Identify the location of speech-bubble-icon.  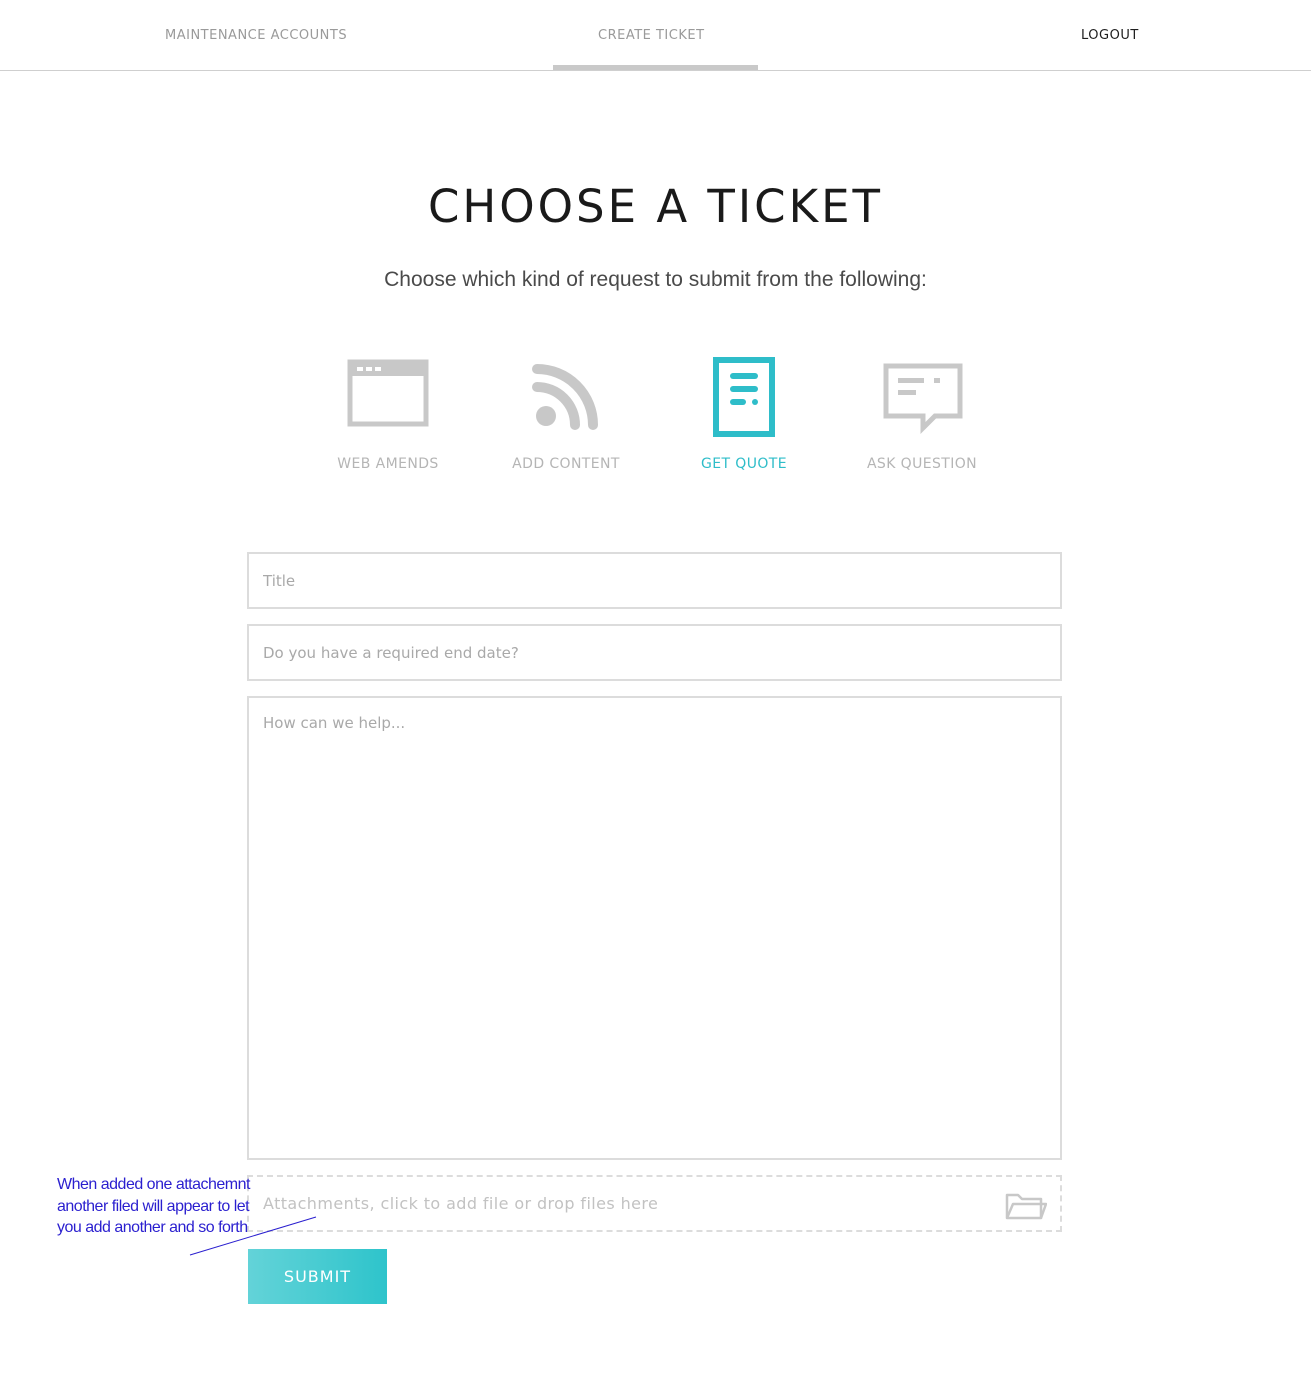
(922, 396).